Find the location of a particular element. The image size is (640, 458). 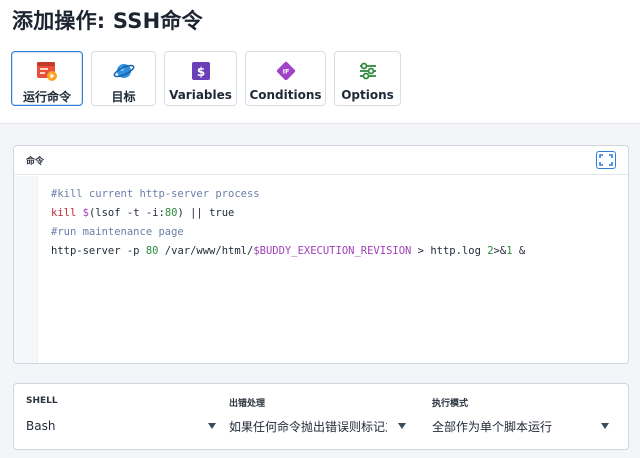

page-title: 添加操作: SSH命令 is located at coordinates (107, 21).